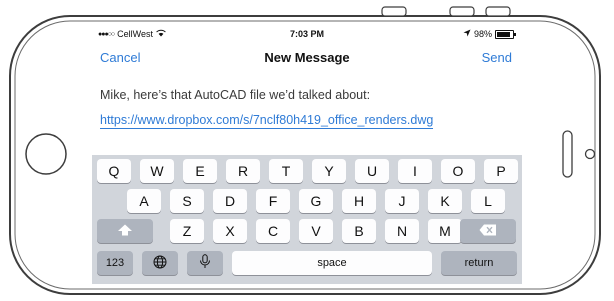 The width and height of the screenshot is (614, 301). I want to click on status-time: 7:03 PM, so click(306, 34).